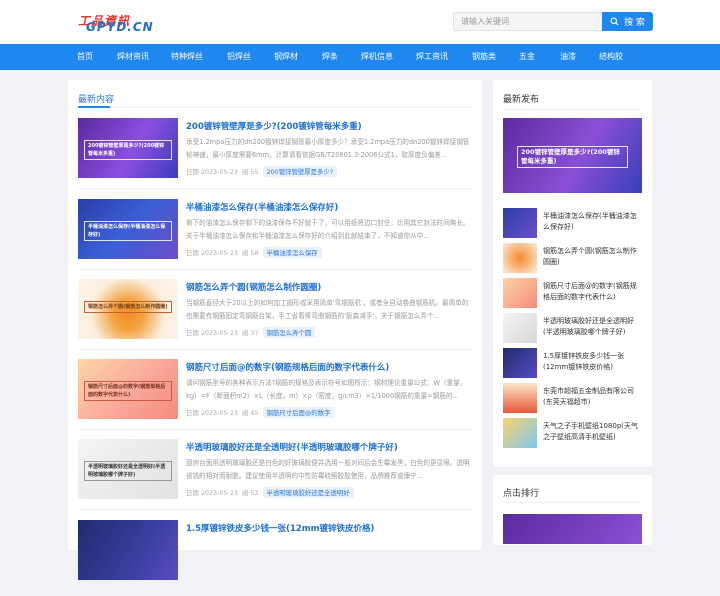 Image resolution: width=720 pixels, height=596 pixels. Describe the element at coordinates (634, 23) in the screenshot. I see `search-button-label: 搜 索` at that location.